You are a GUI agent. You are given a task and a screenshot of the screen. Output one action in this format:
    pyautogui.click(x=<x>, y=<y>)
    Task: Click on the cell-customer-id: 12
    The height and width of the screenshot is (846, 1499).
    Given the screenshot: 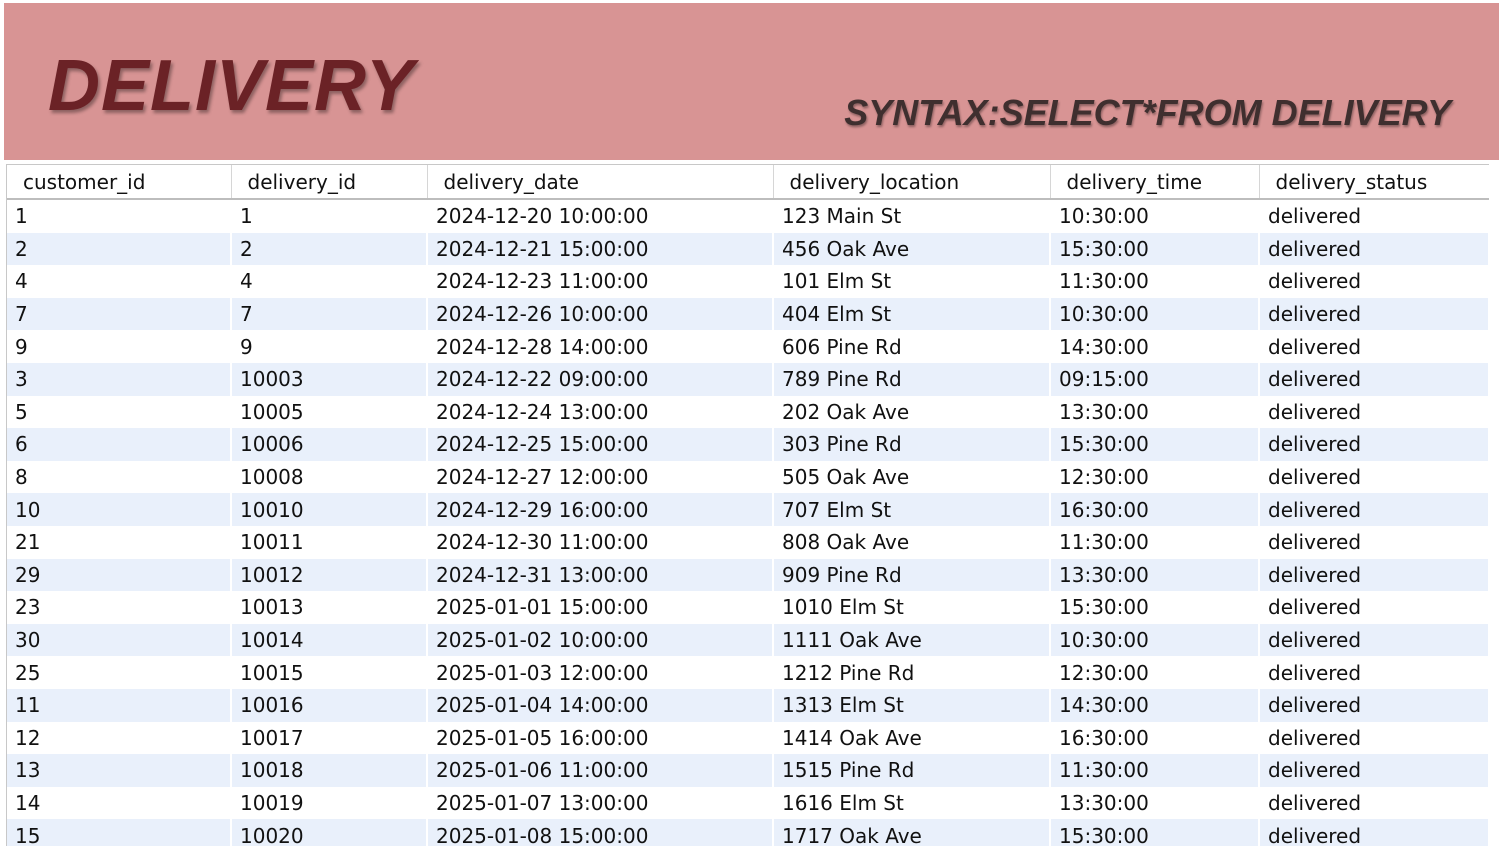 What is the action you would take?
    pyautogui.click(x=119, y=738)
    